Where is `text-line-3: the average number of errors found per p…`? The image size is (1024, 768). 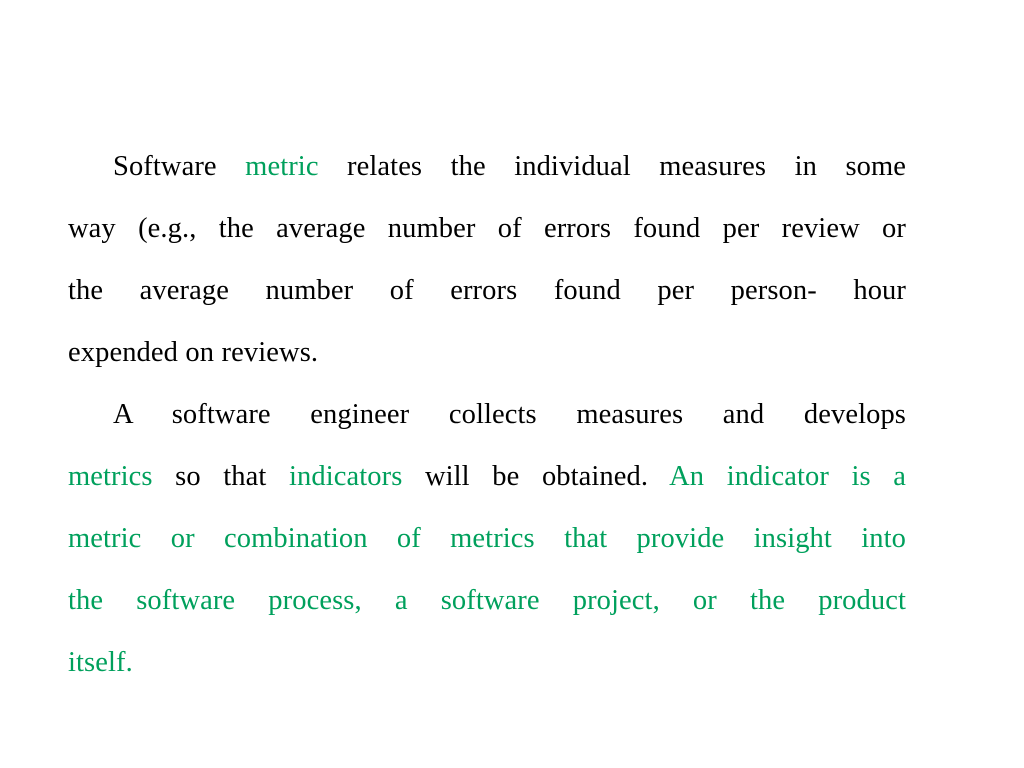 text-line-3: the average number of errors found per p… is located at coordinates (487, 291).